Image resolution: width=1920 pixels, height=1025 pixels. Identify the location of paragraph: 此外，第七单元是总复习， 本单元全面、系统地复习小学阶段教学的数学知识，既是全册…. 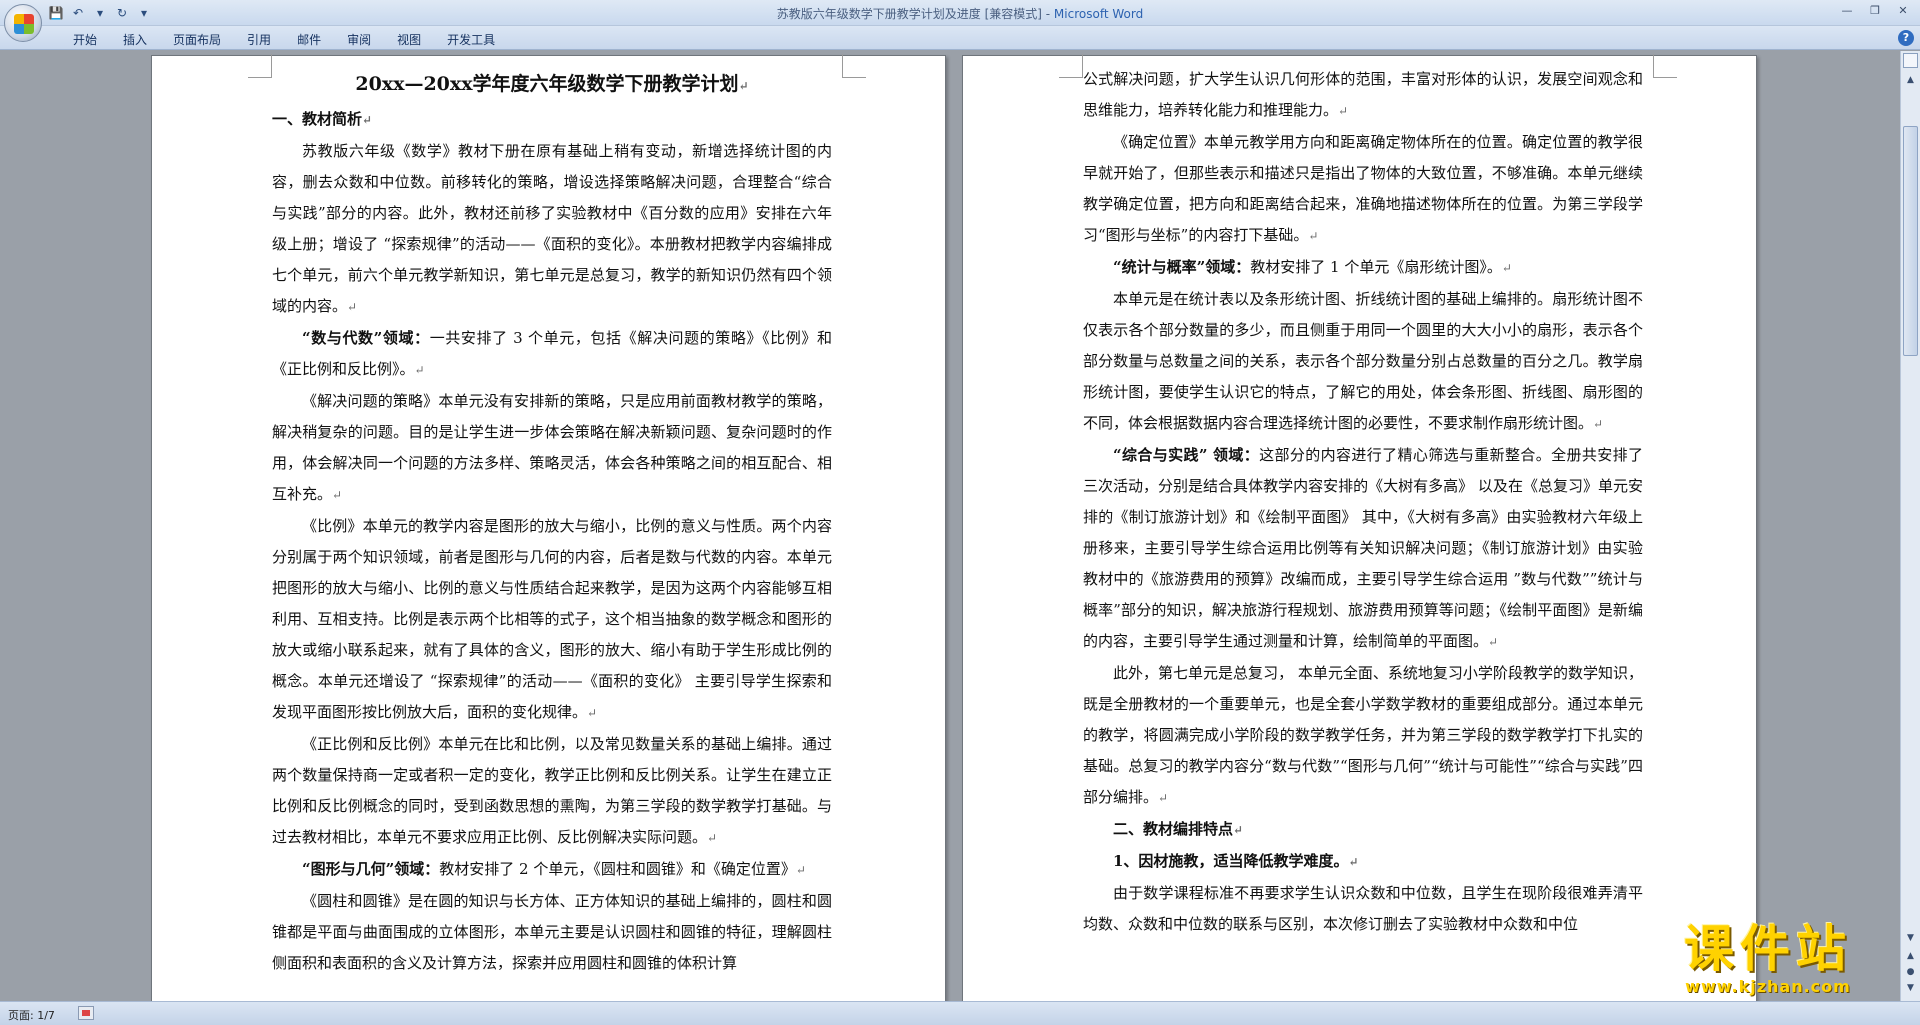
(1363, 735).